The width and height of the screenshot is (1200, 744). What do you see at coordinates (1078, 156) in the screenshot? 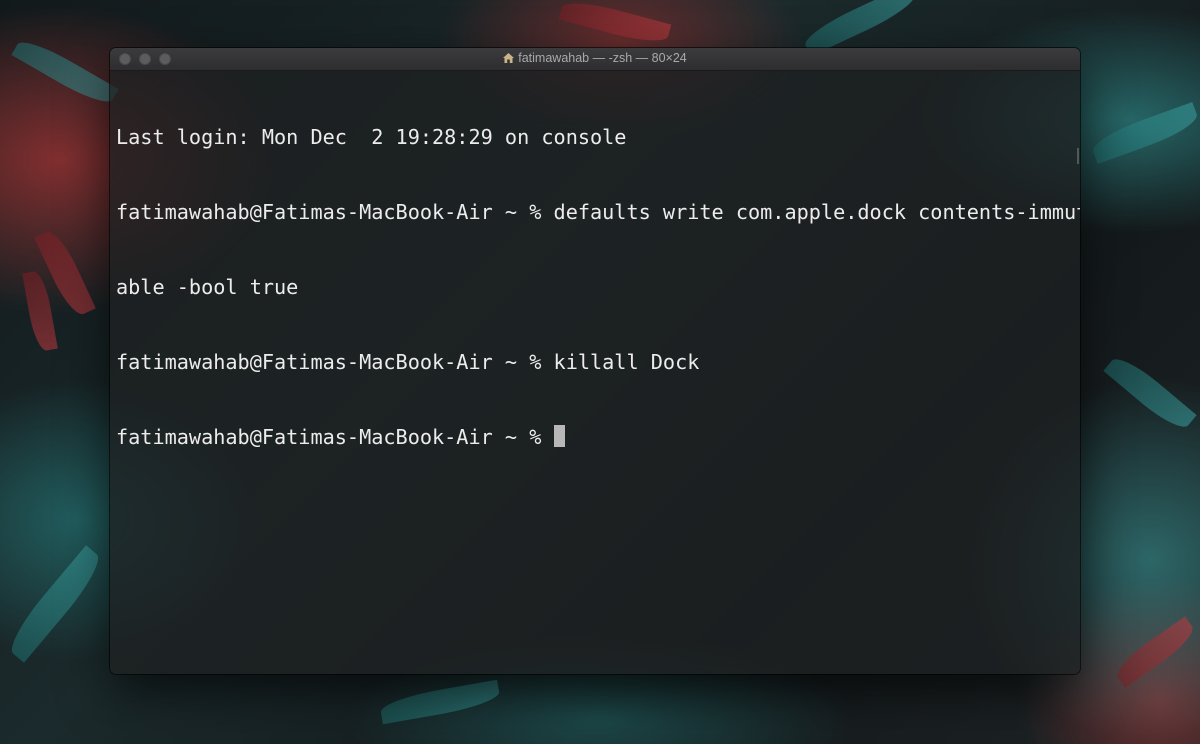
I see `scrollbar` at bounding box center [1078, 156].